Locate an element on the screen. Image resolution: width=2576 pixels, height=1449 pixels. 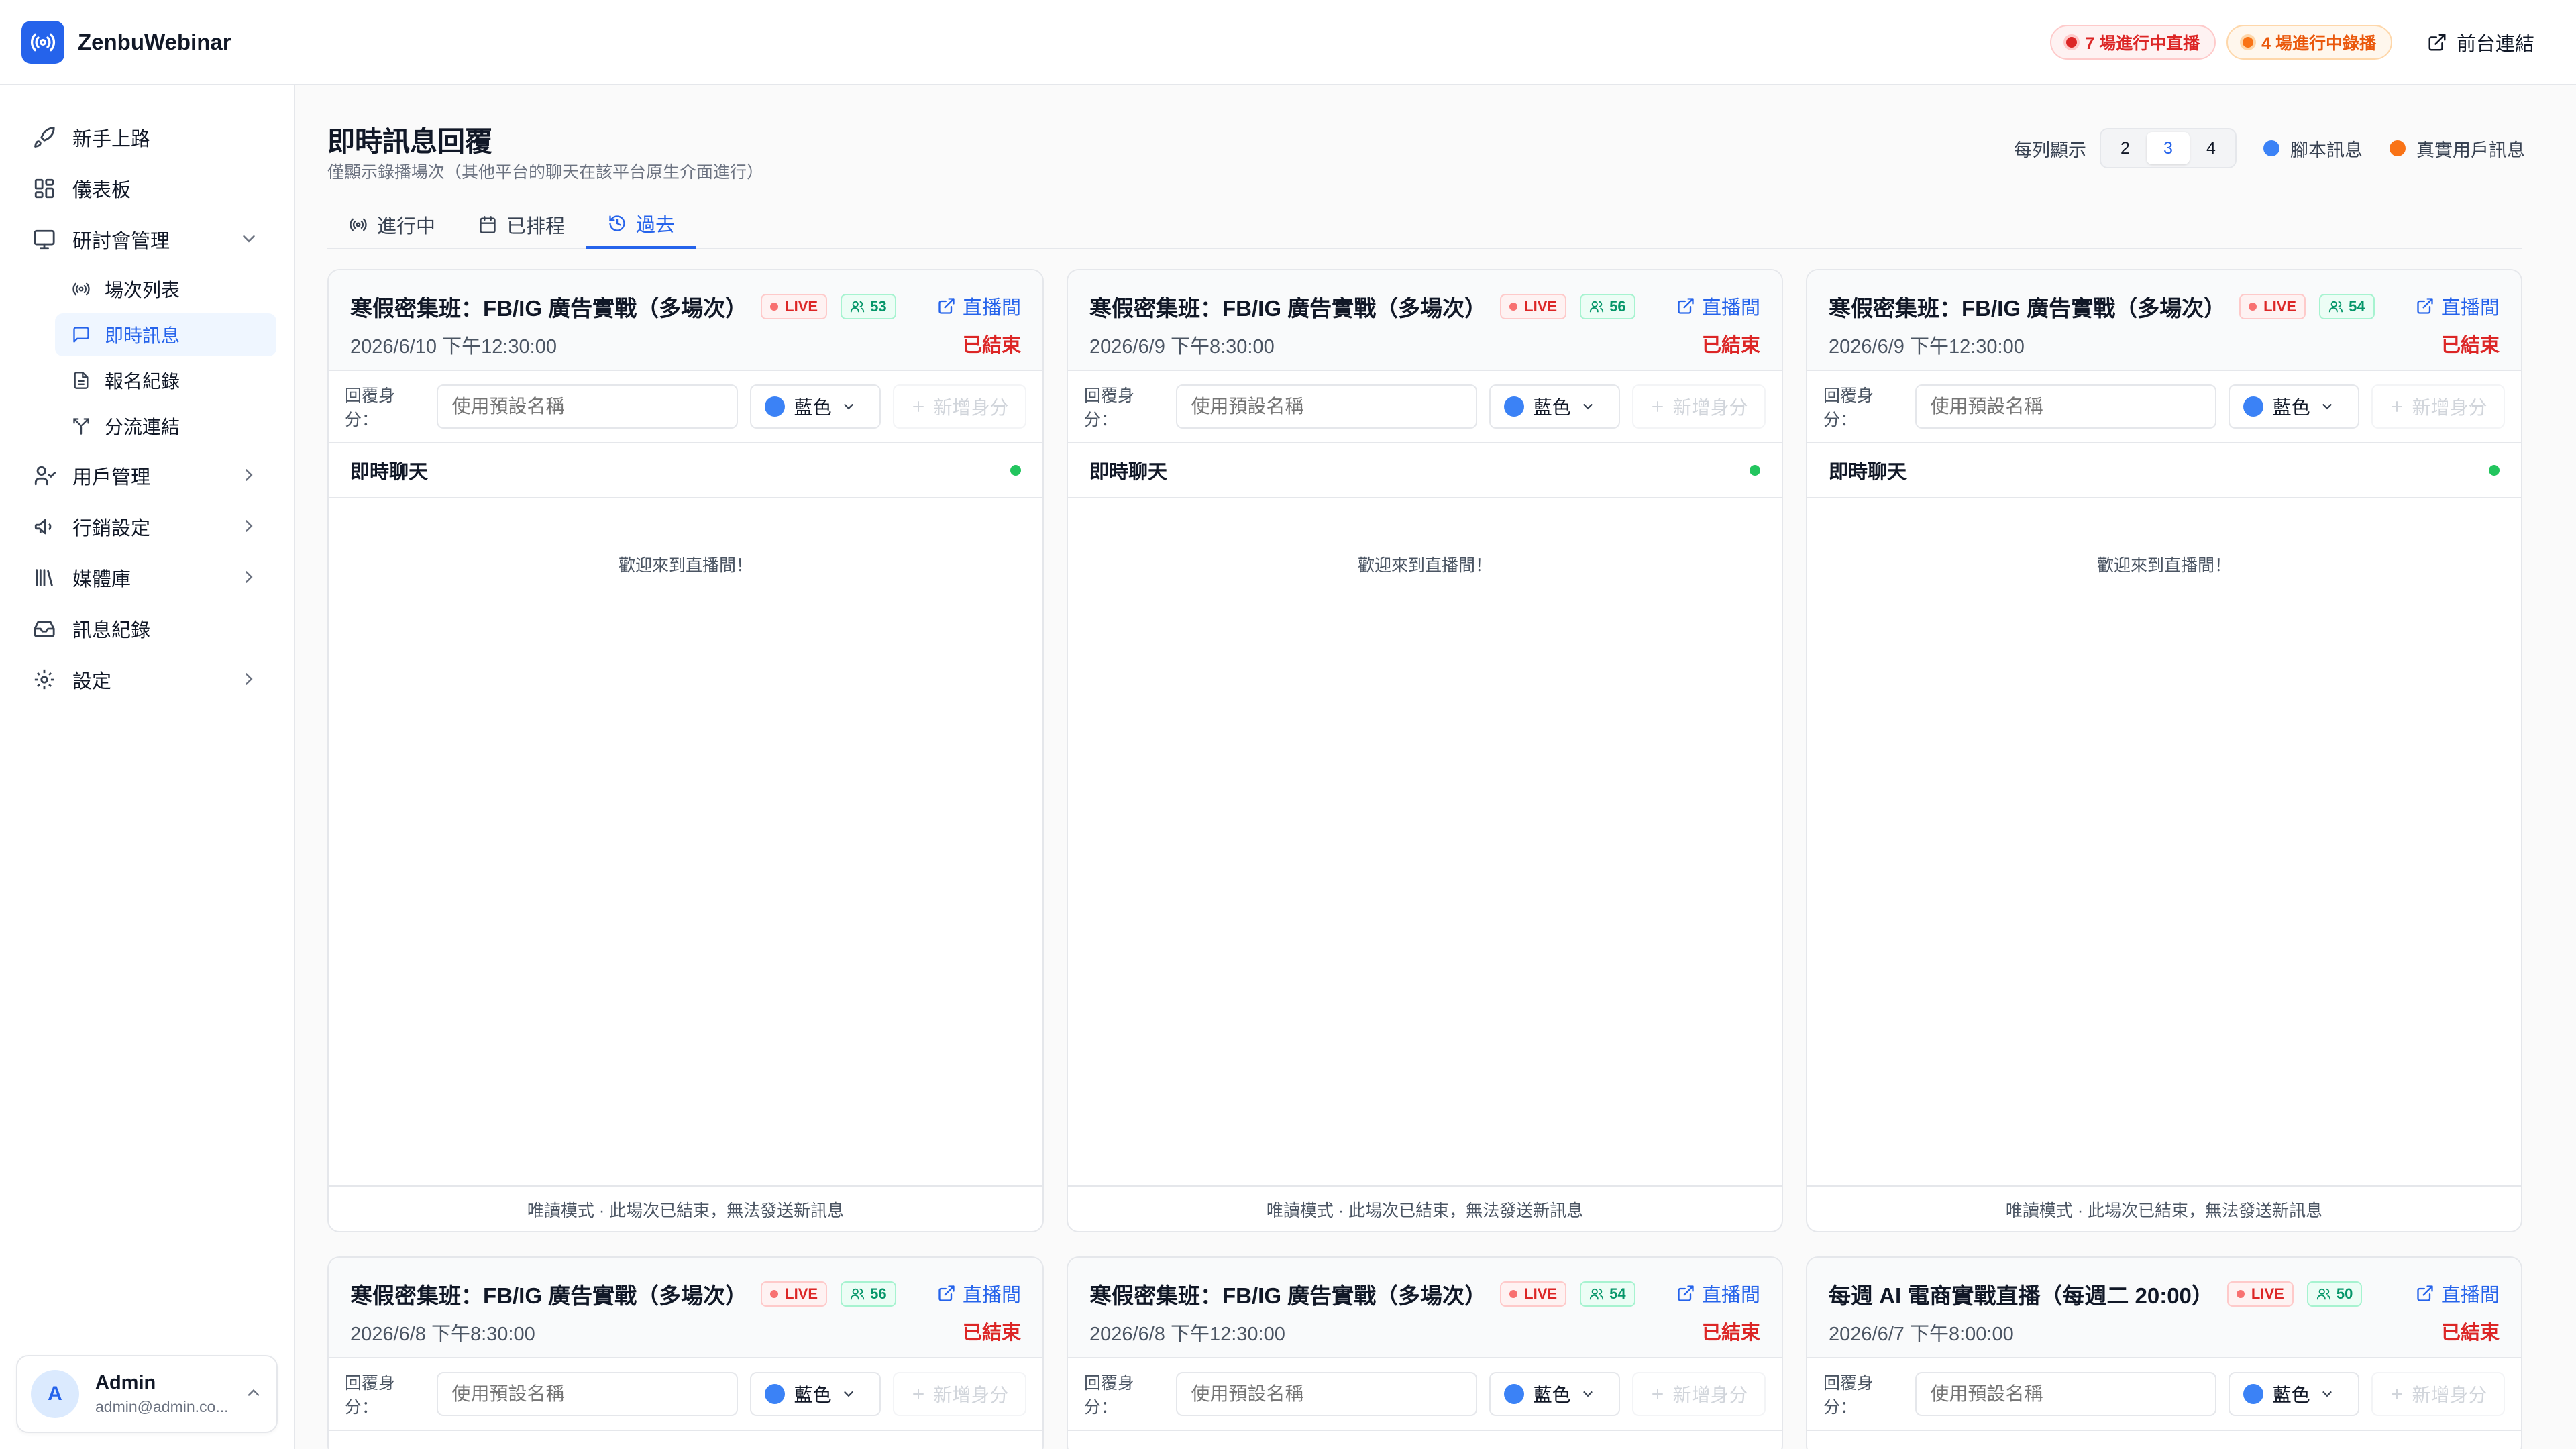
tab-in-progress: 進行中 is located at coordinates (392, 225).